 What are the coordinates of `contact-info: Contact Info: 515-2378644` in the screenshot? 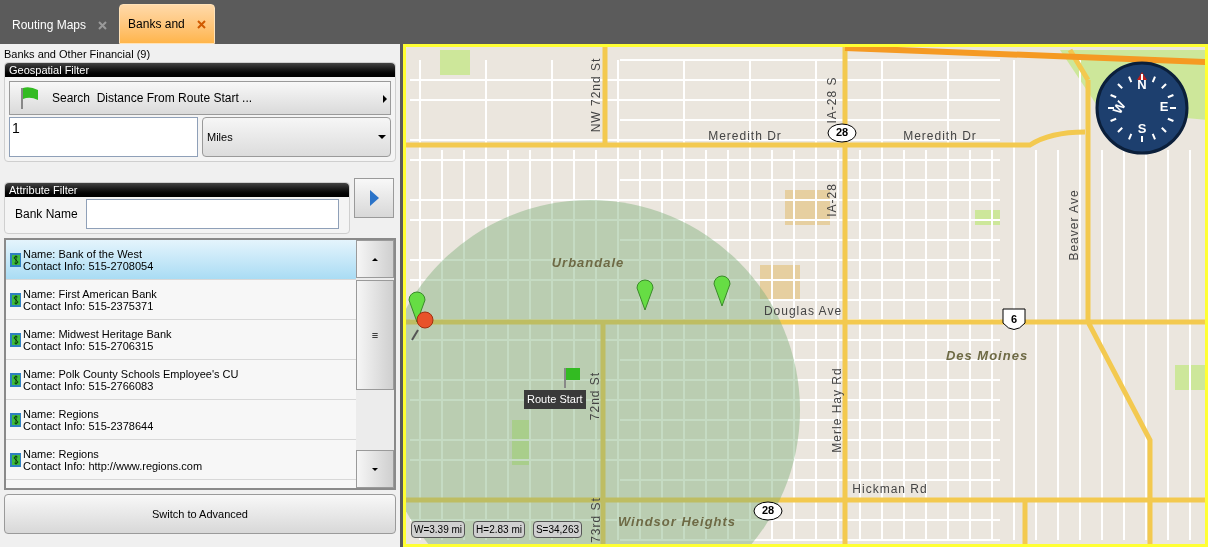 It's located at (88, 425).